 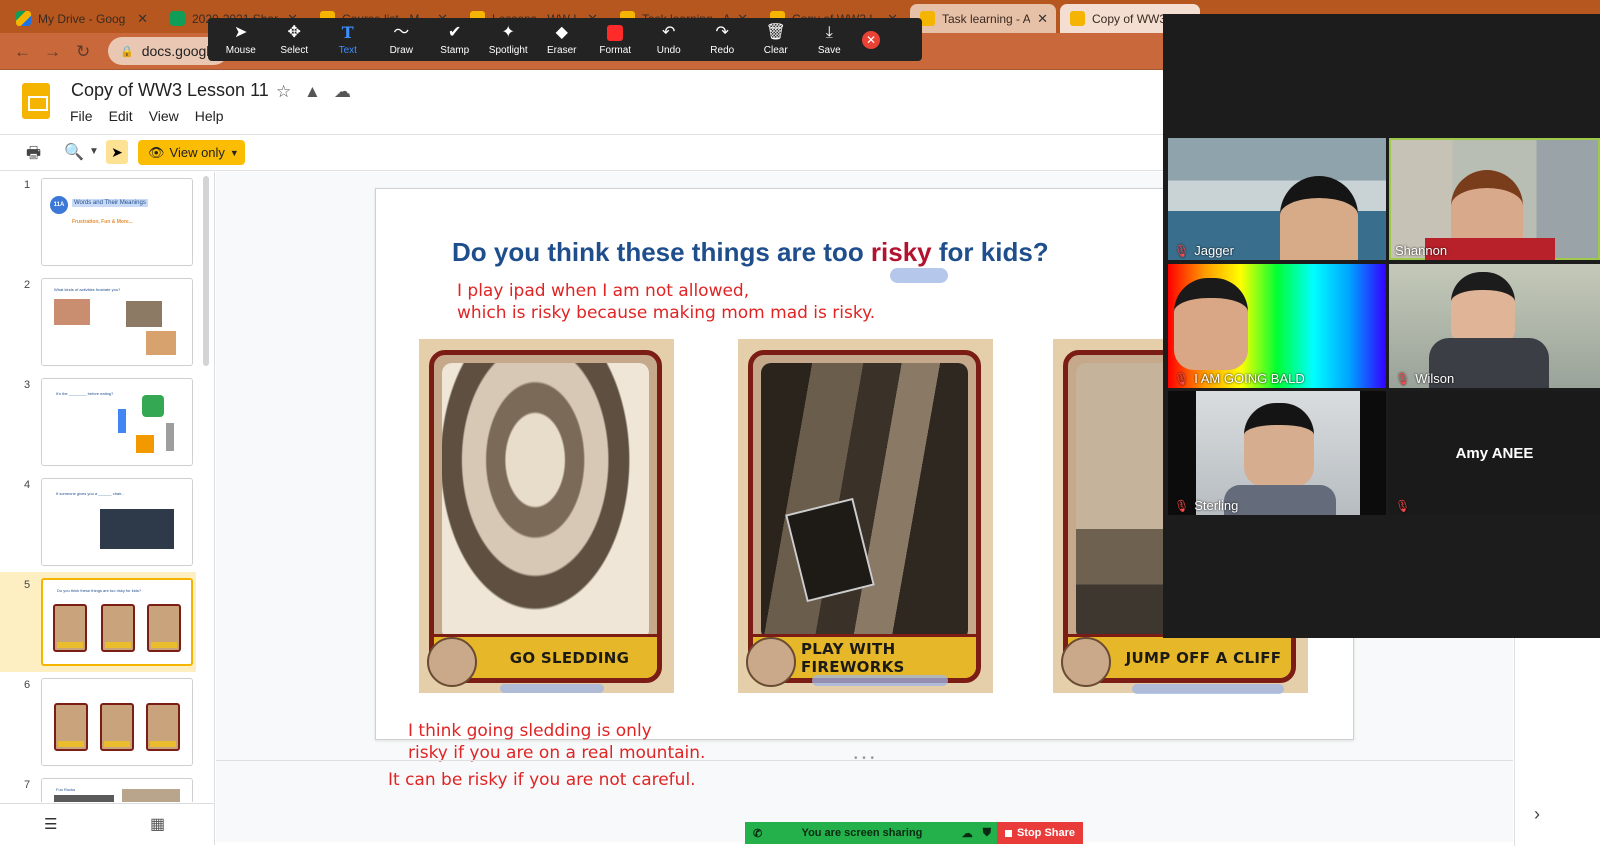 What do you see at coordinates (22, 52) in the screenshot?
I see `back-icon: ←` at bounding box center [22, 52].